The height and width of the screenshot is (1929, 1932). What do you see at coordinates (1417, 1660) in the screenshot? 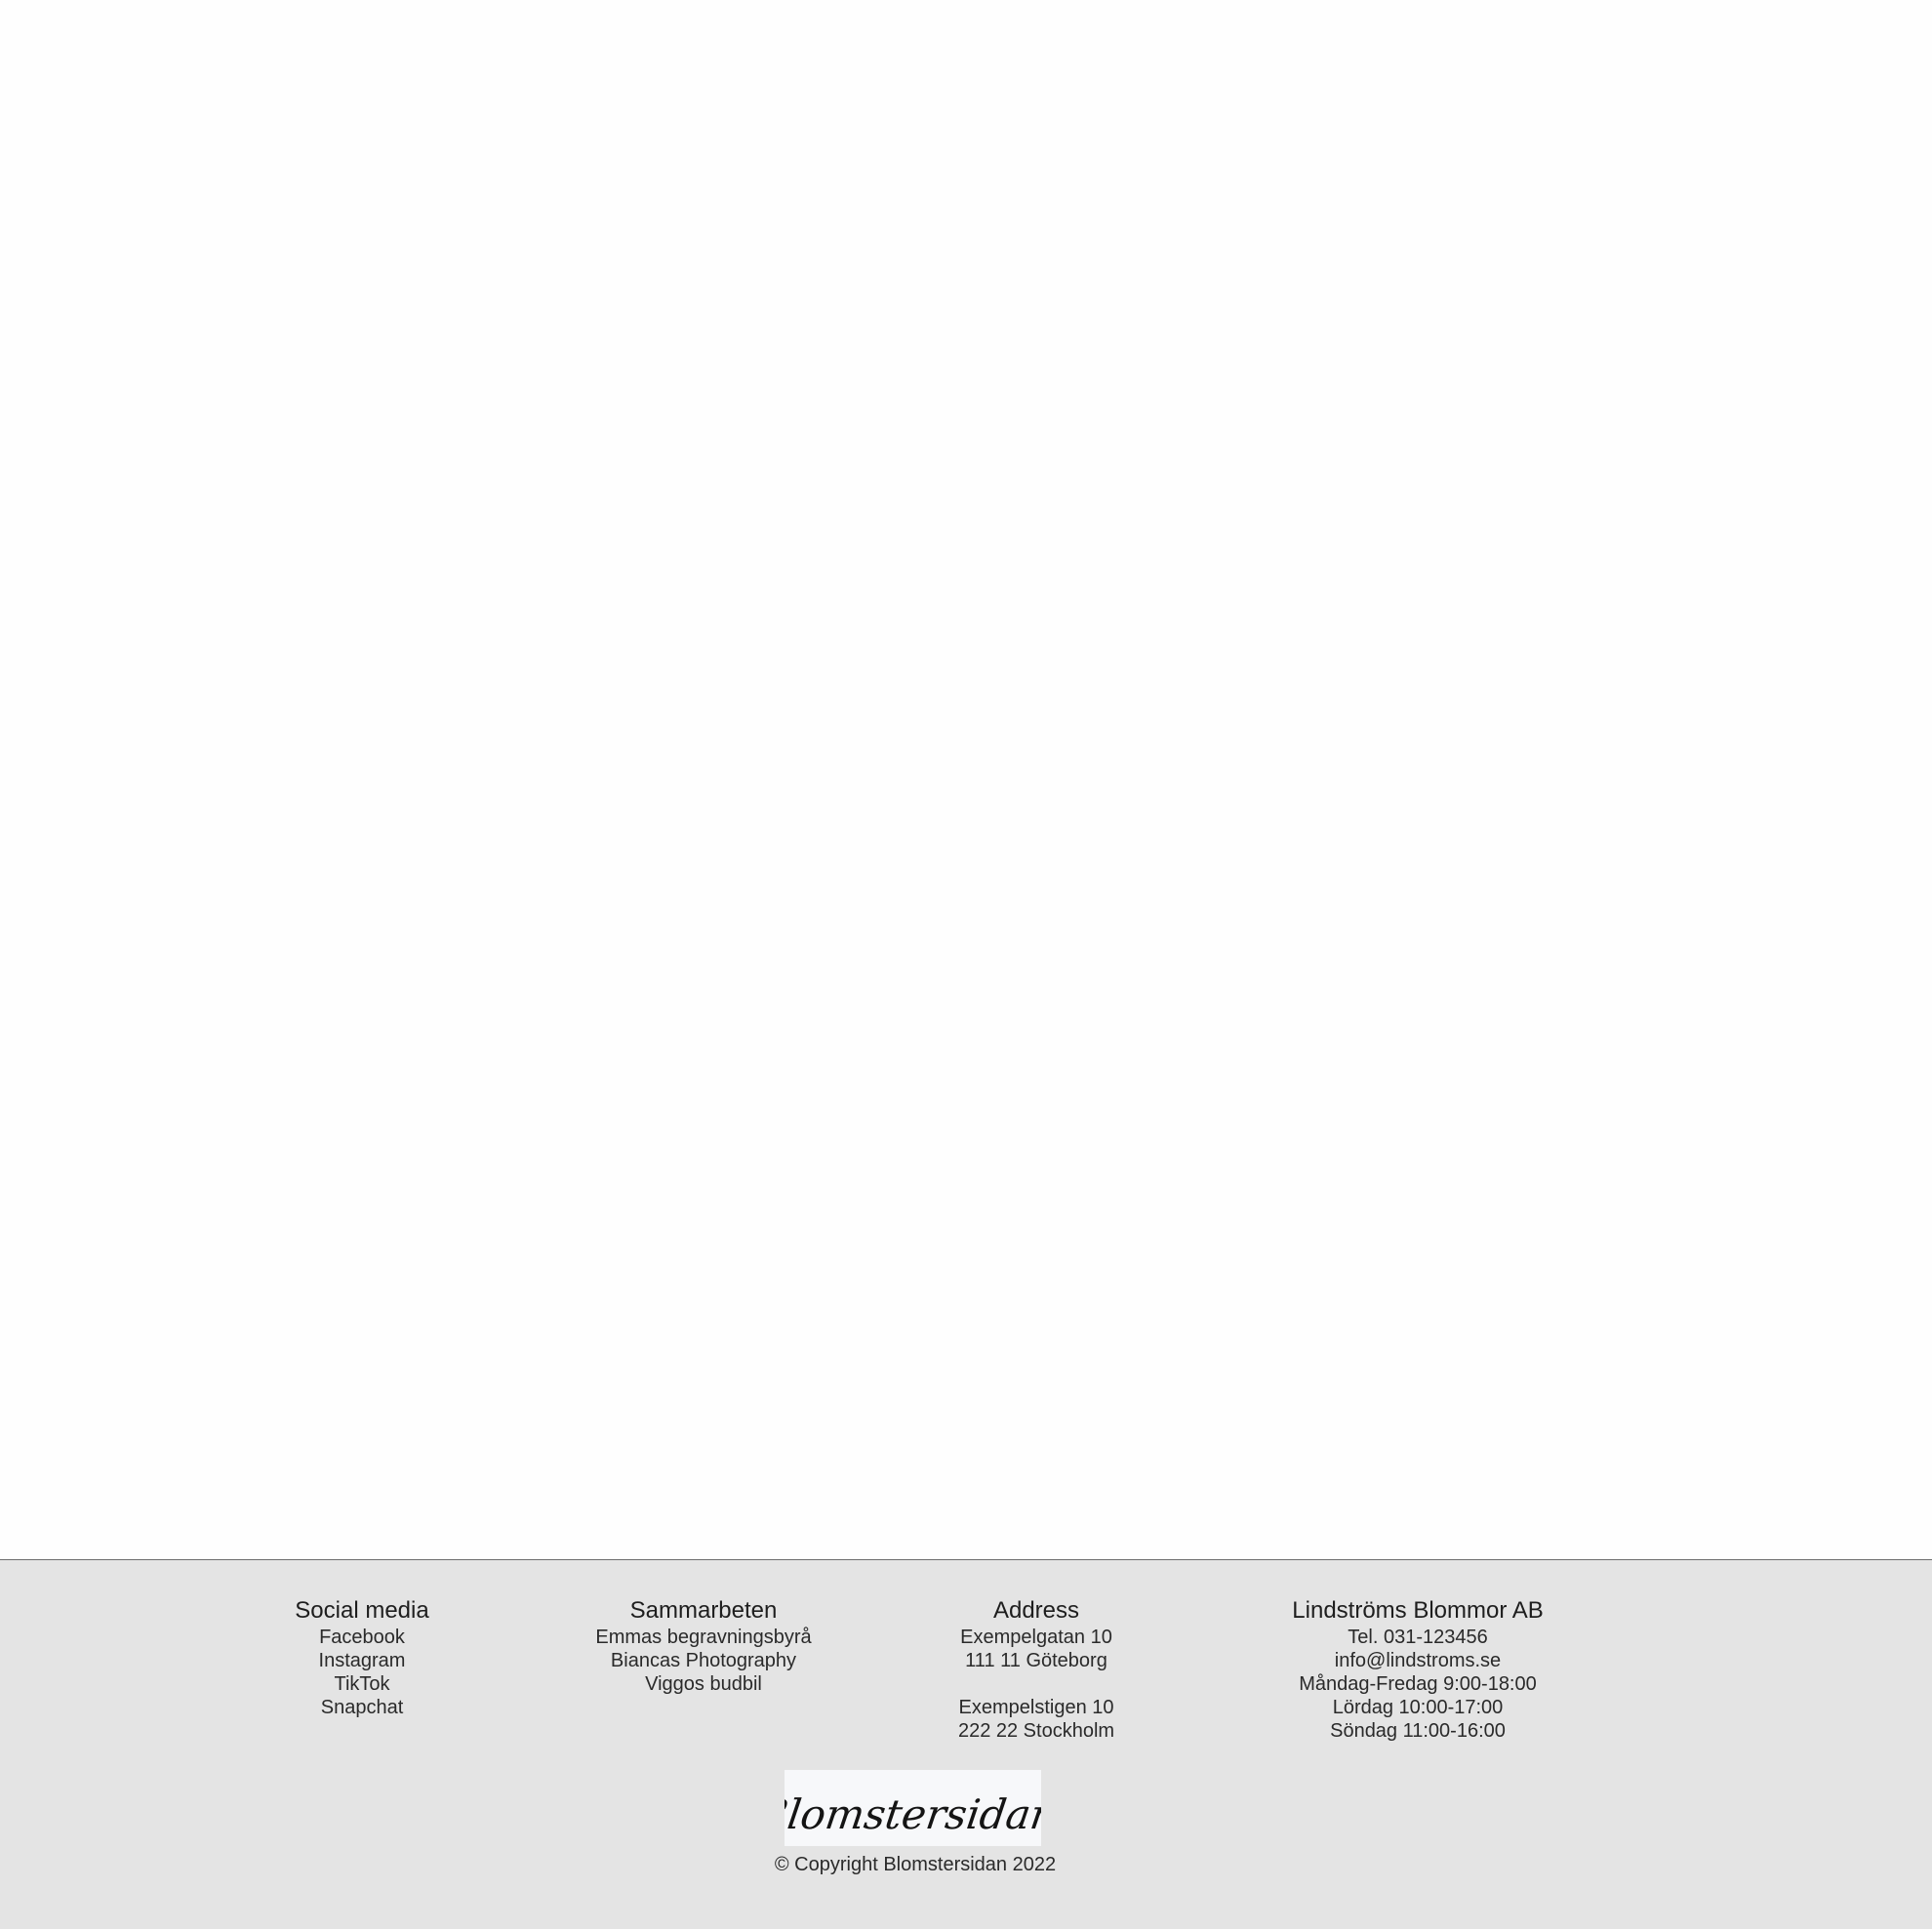
I see `company-email-link: info@lindstroms.se` at bounding box center [1417, 1660].